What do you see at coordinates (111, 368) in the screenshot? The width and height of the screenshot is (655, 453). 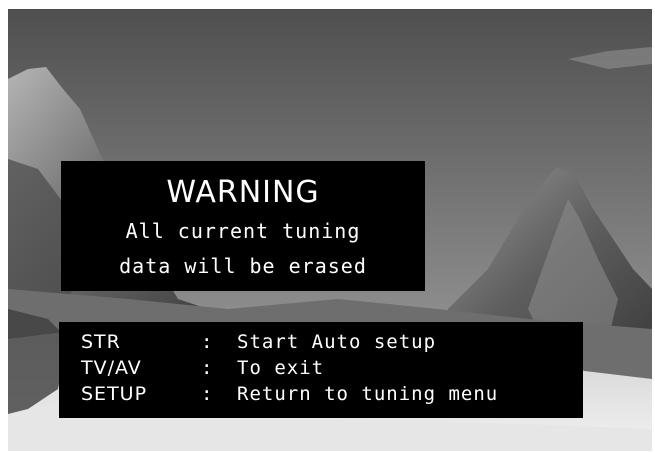 I see `key-label: TV/AV` at bounding box center [111, 368].